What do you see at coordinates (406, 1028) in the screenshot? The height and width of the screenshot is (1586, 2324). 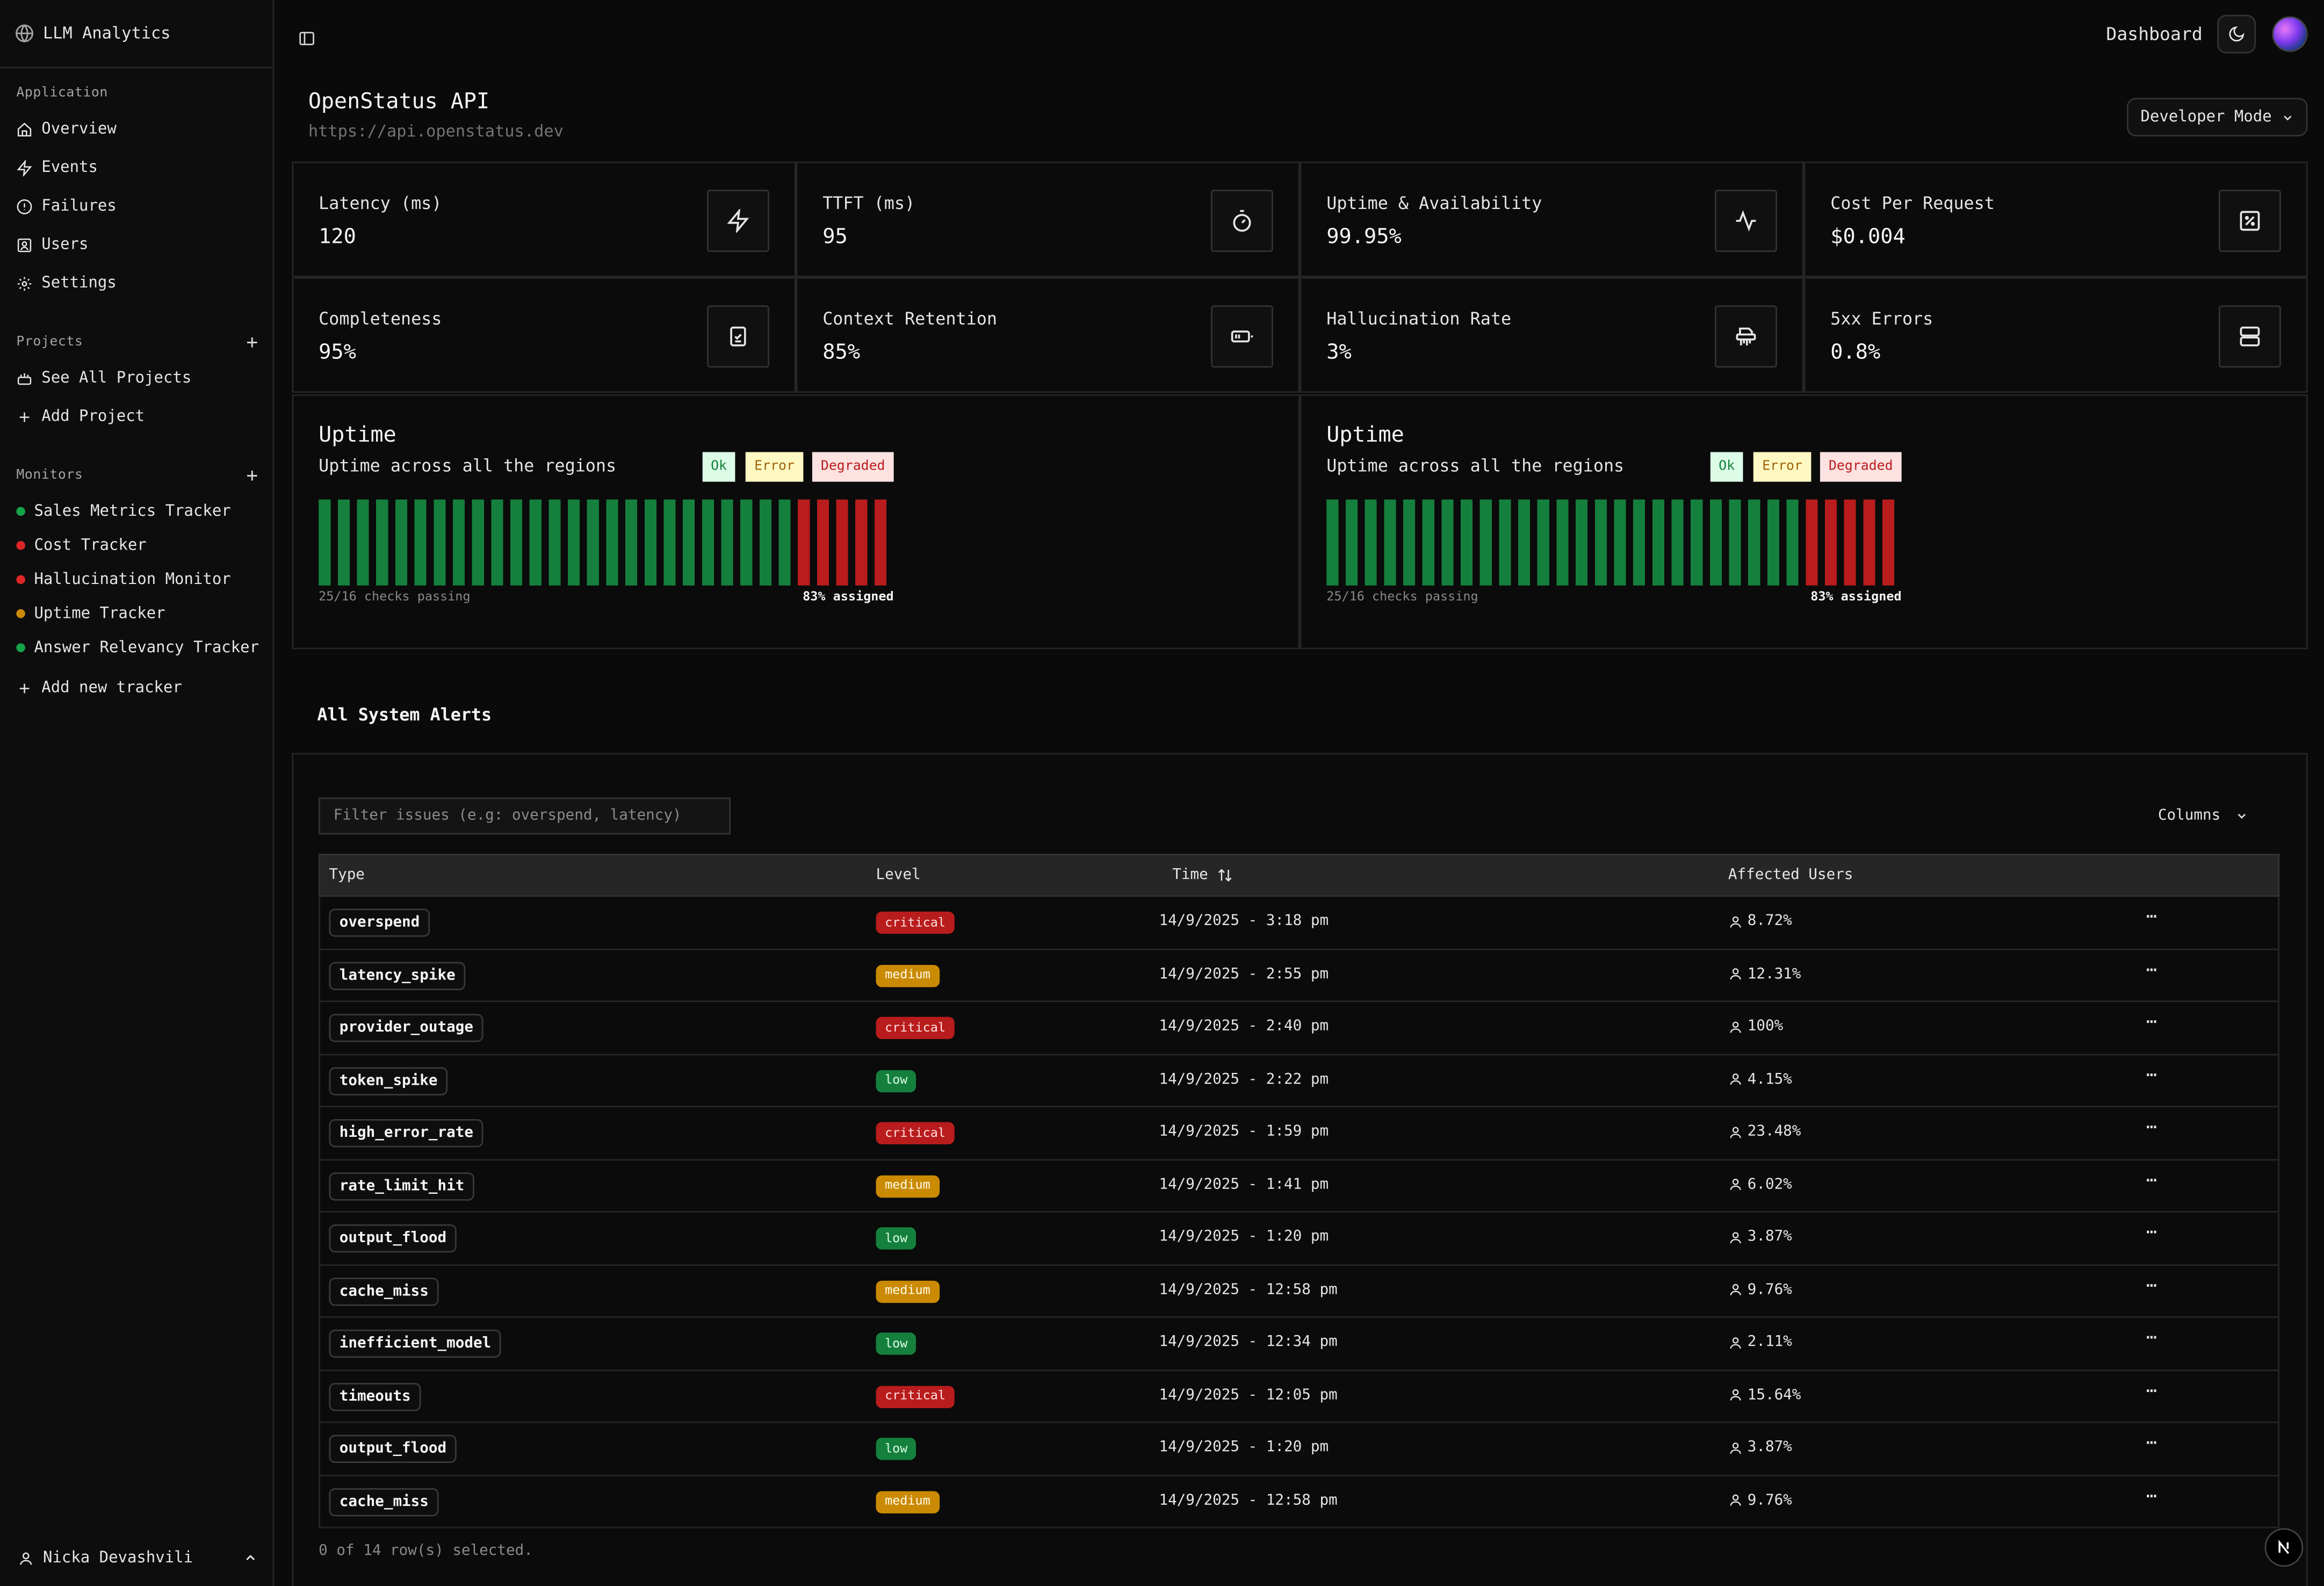 I see `alert-type: provider_outage` at bounding box center [406, 1028].